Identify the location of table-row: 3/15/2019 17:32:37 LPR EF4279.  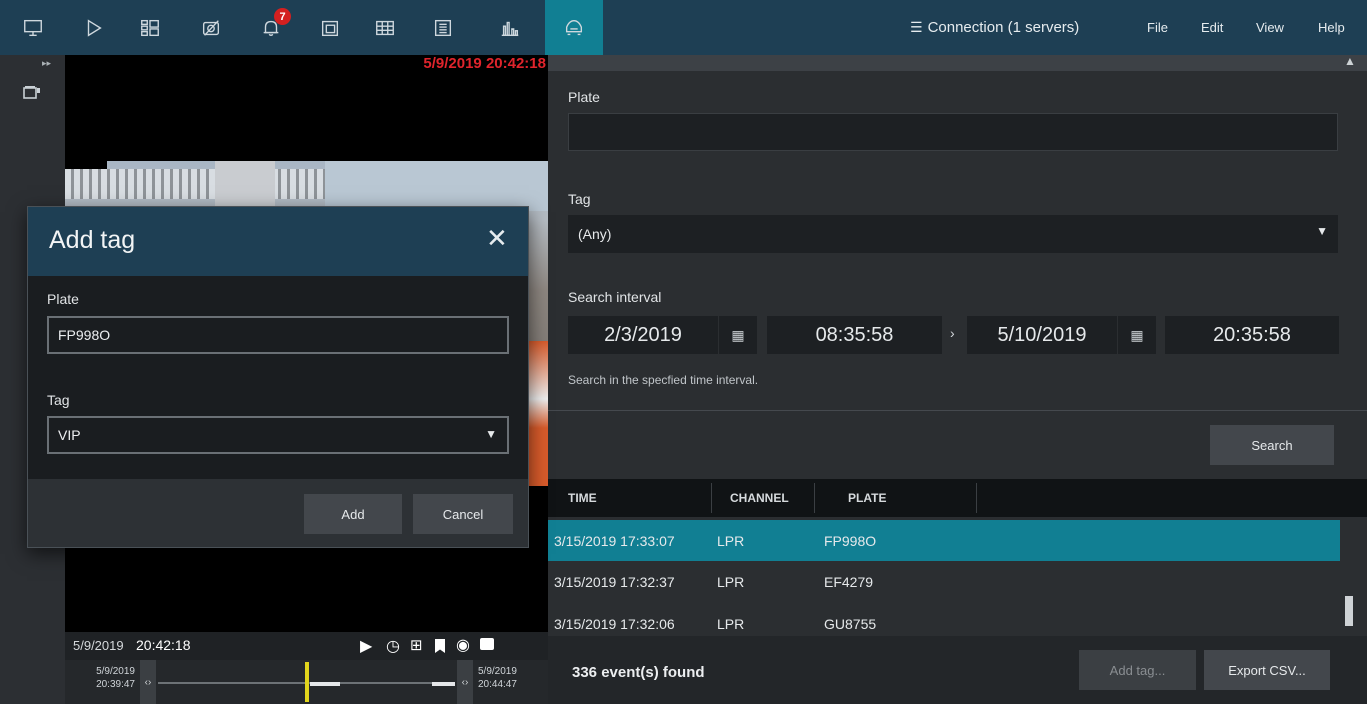
(944, 581).